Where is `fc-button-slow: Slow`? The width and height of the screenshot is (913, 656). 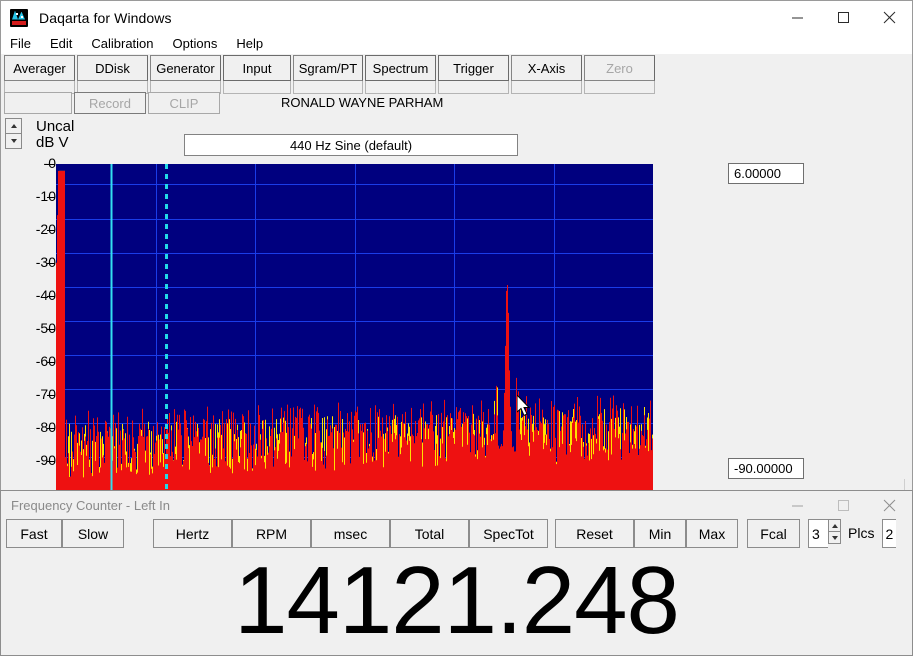 fc-button-slow: Slow is located at coordinates (93, 533).